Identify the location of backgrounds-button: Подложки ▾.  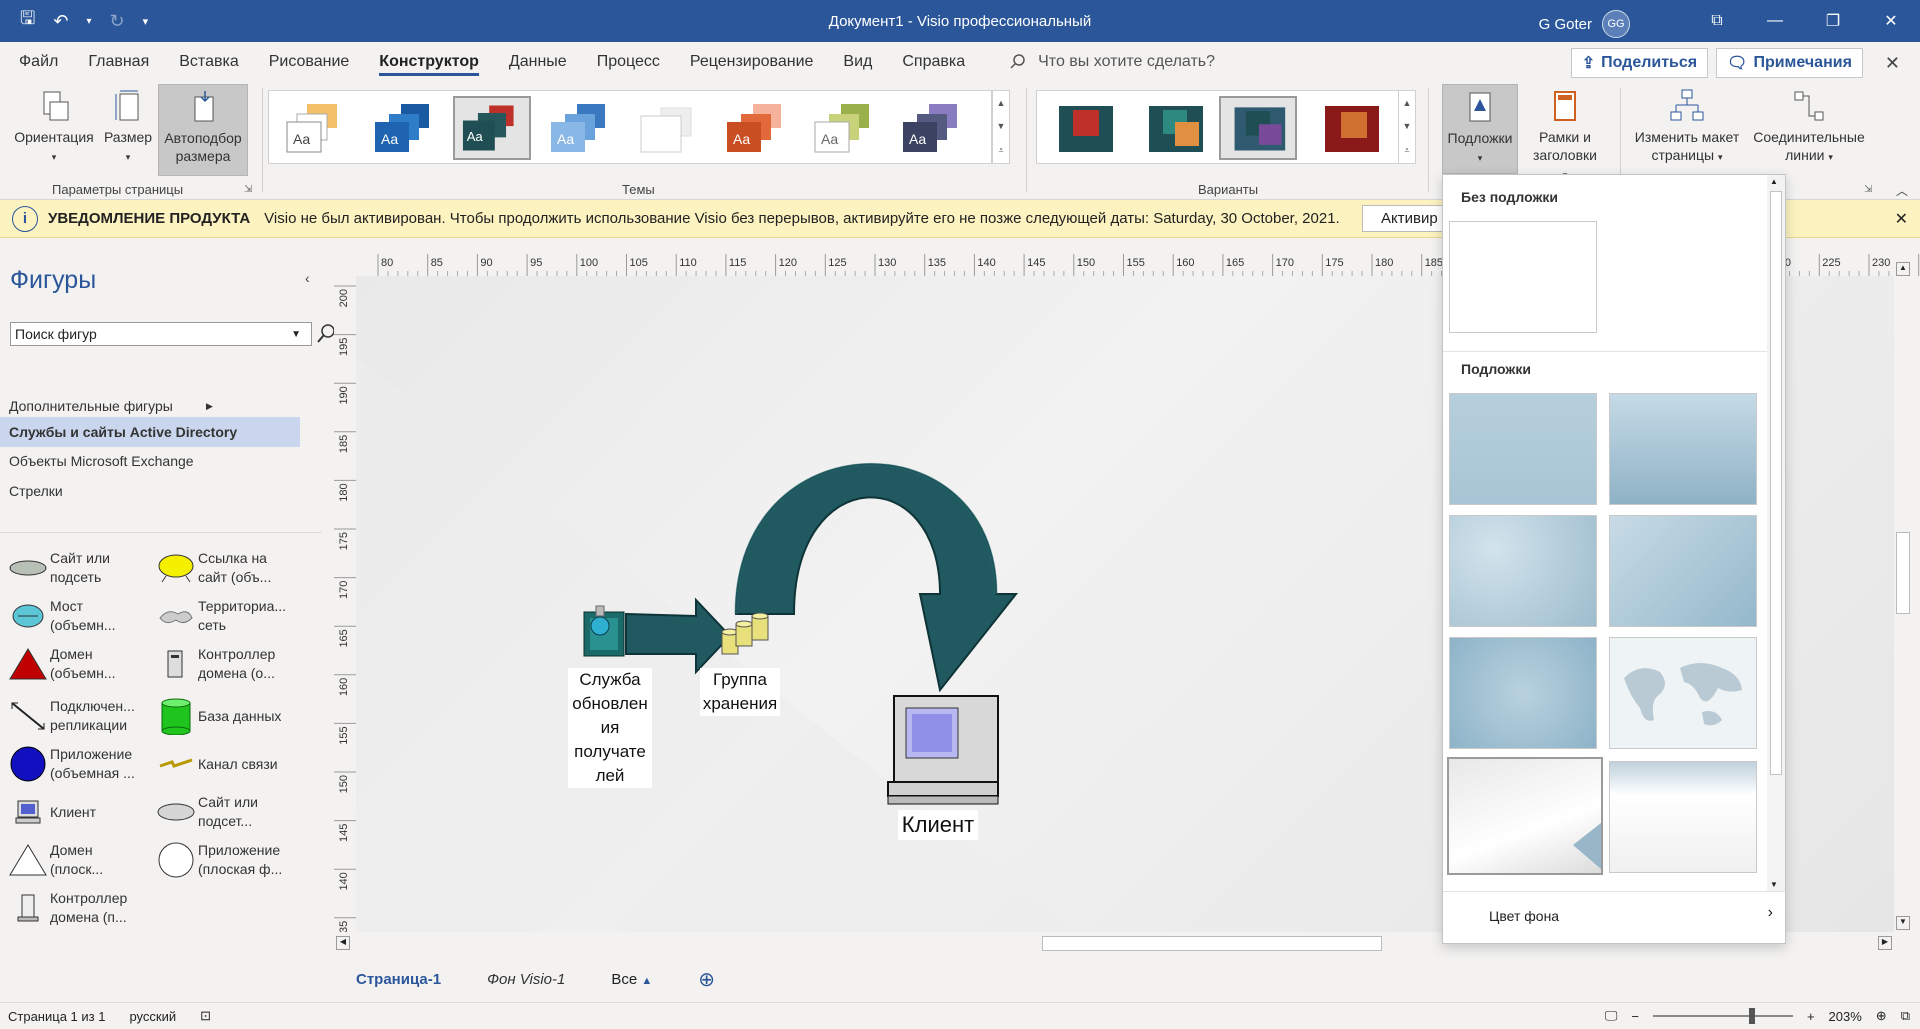
(1480, 129).